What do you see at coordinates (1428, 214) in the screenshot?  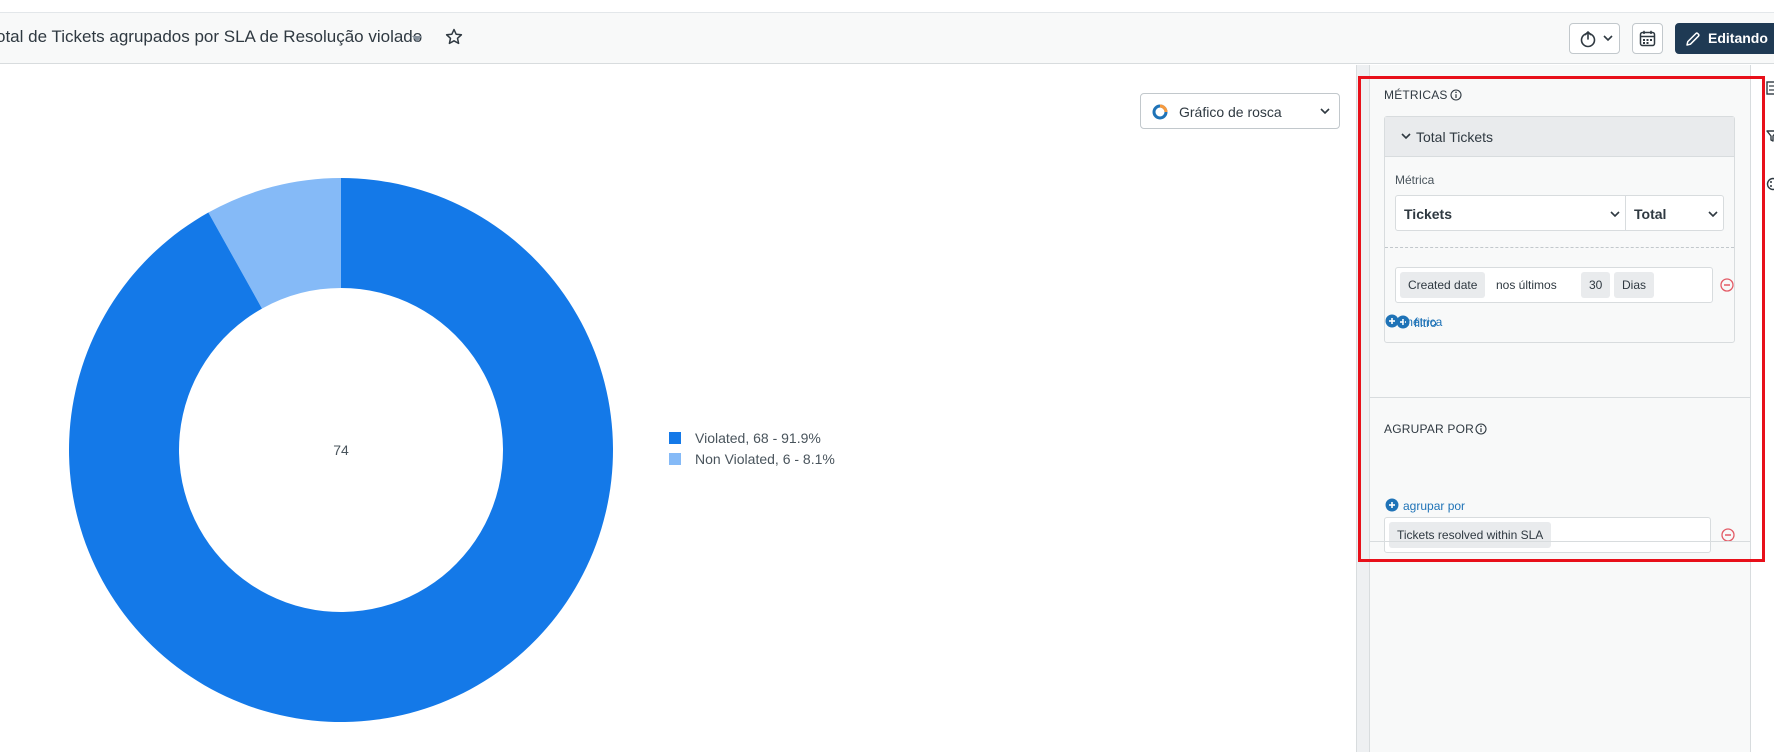 I see `metric-select-value: Tickets` at bounding box center [1428, 214].